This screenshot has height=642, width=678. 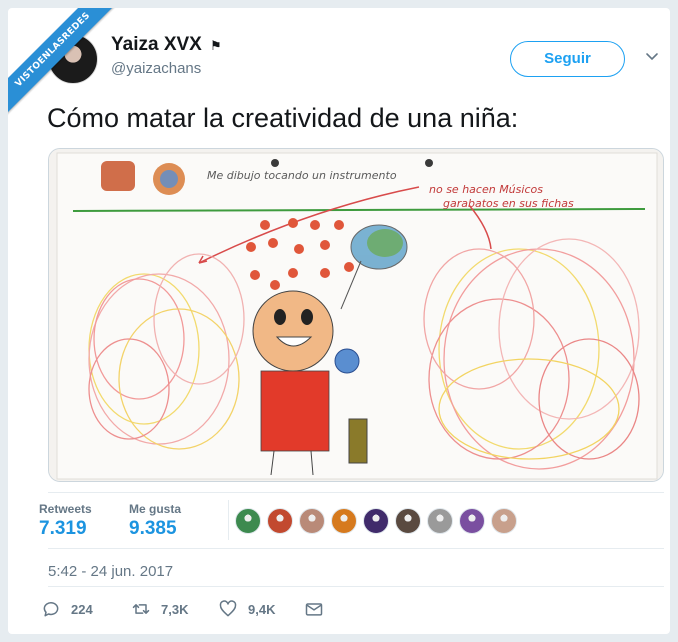 What do you see at coordinates (141, 609) in the screenshot?
I see `retweet-icon` at bounding box center [141, 609].